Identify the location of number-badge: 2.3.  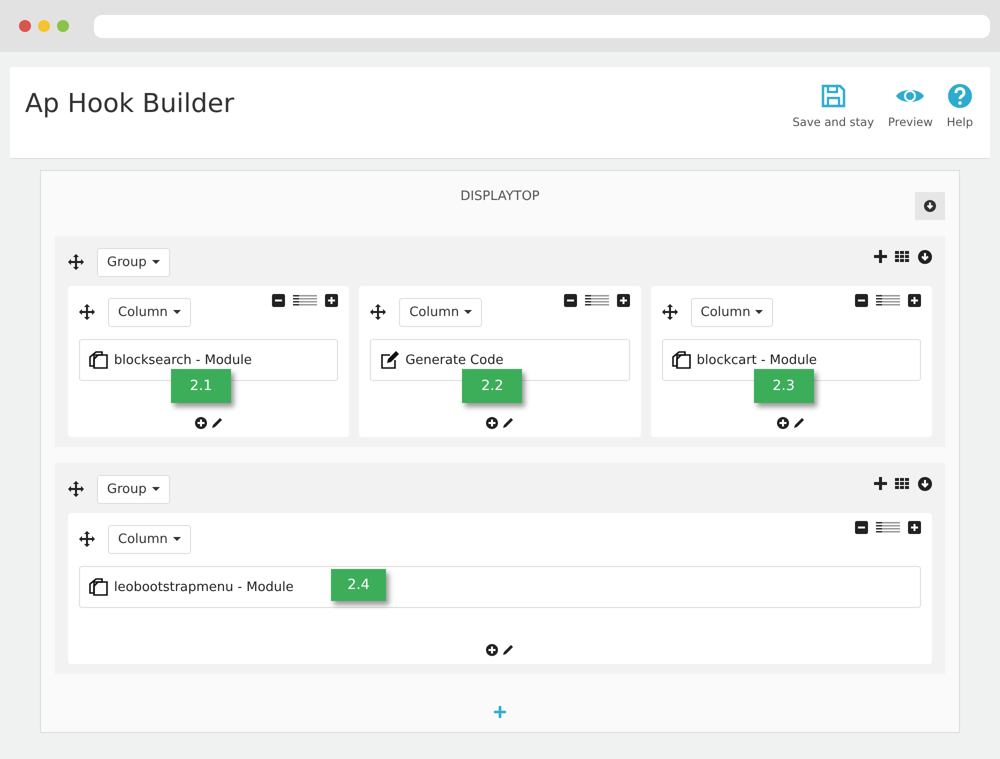
(784, 386).